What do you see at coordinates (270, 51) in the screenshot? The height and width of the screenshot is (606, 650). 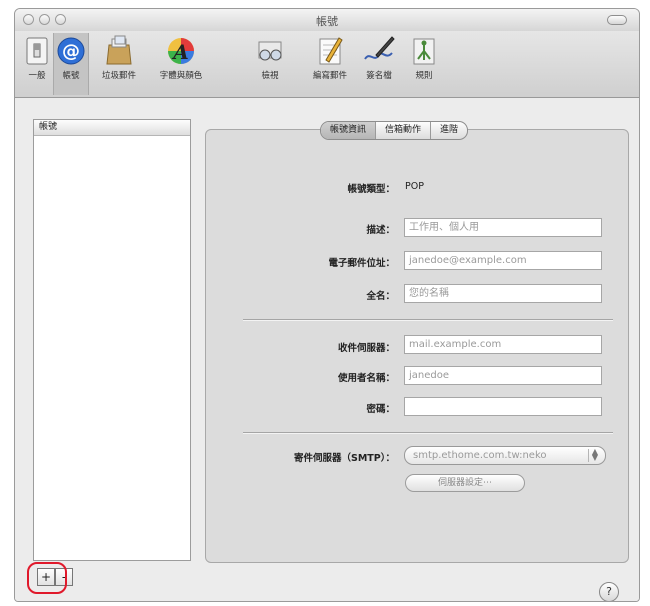 I see `viewing-glasses-icon` at bounding box center [270, 51].